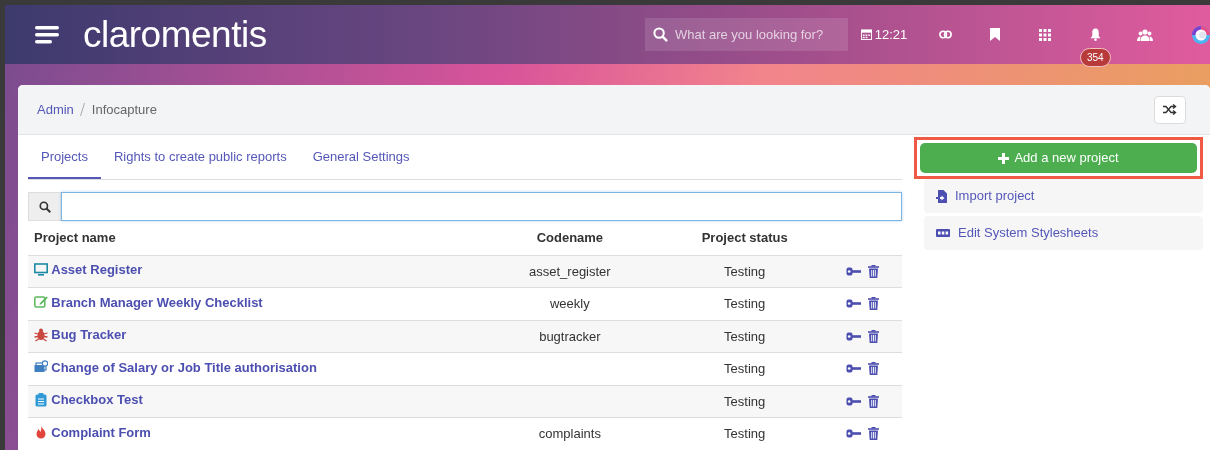  Describe the element at coordinates (41, 269) in the screenshot. I see `monitor-icon` at that location.